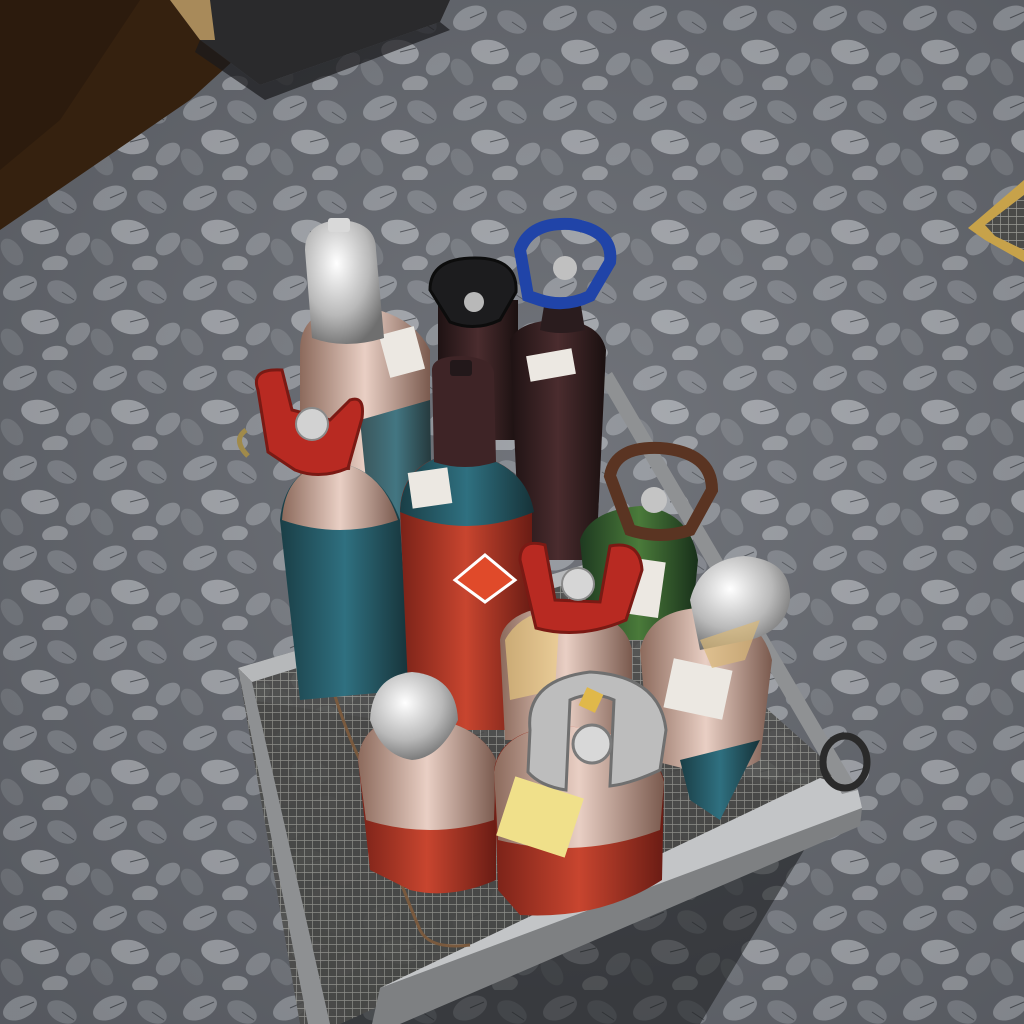  What do you see at coordinates (430, 488) in the screenshot?
I see `cylinder-label` at bounding box center [430, 488].